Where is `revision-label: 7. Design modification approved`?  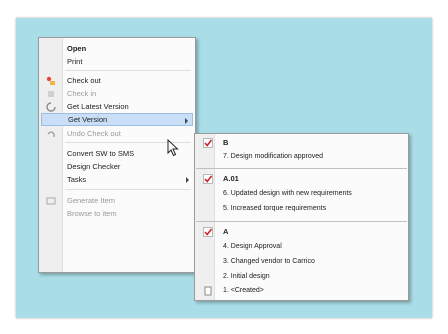
revision-label: 7. Design modification approved is located at coordinates (273, 156).